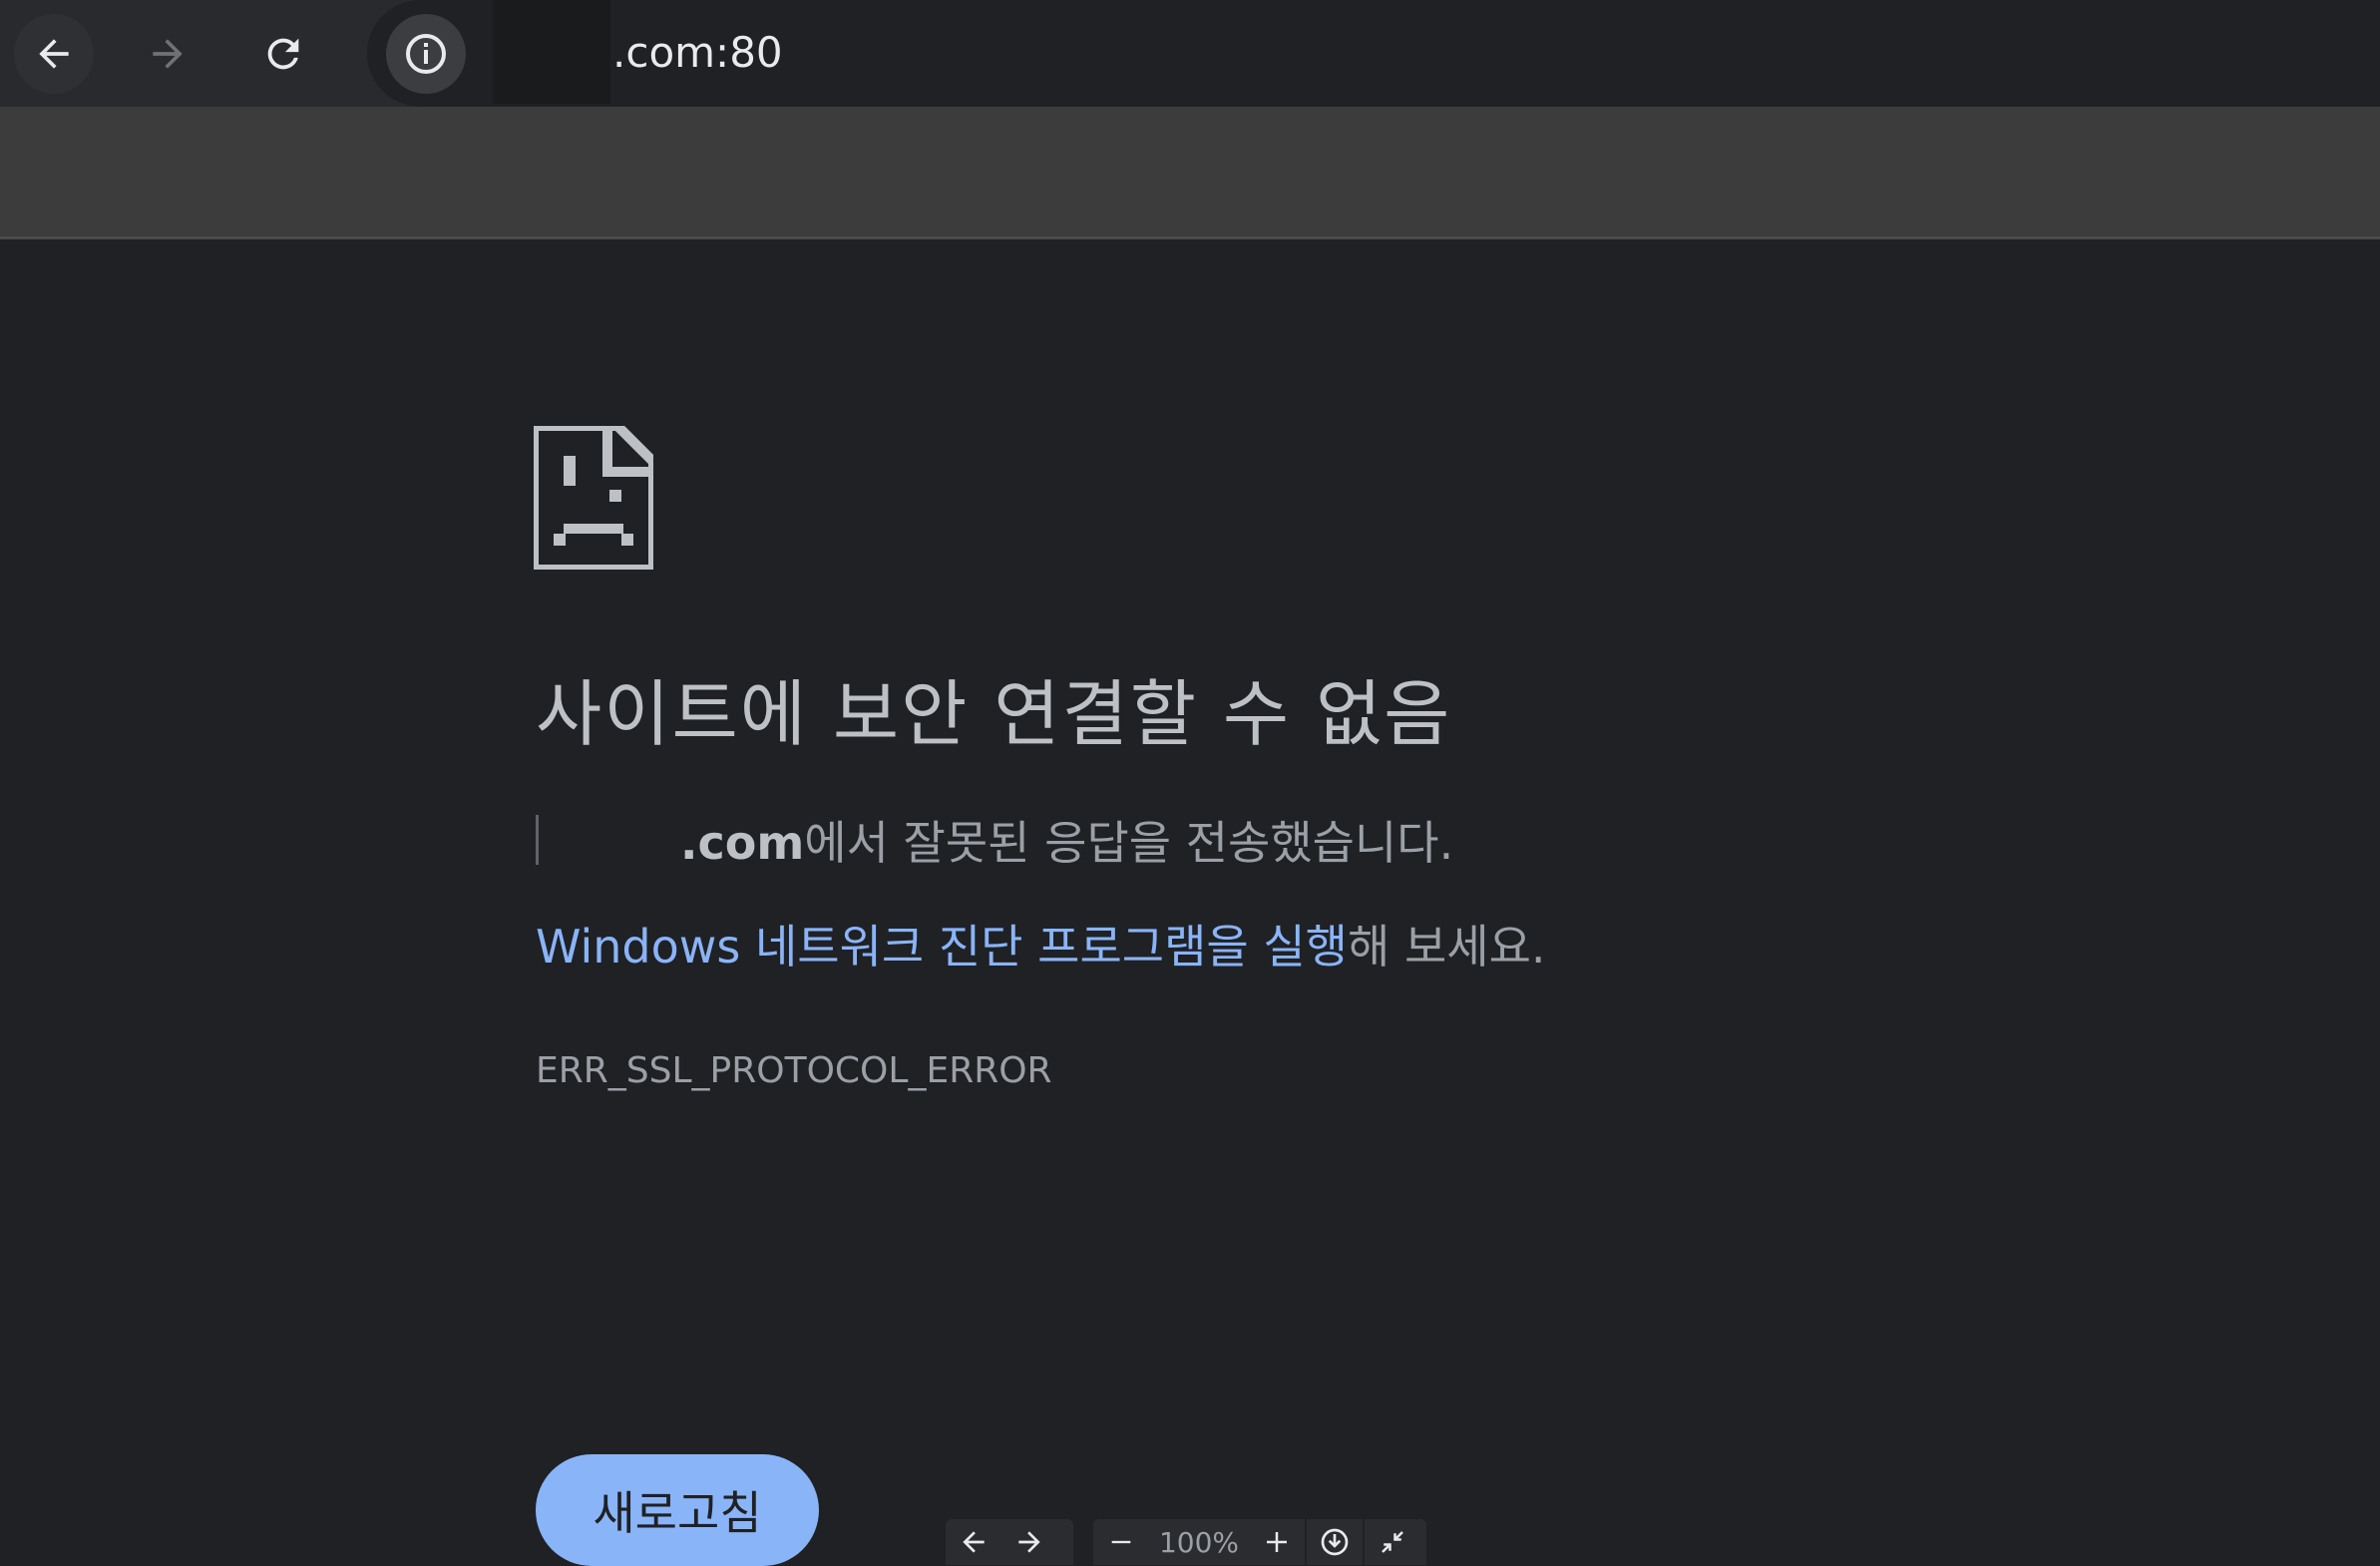 The width and height of the screenshot is (2380, 1566). I want to click on back-button, so click(54, 54).